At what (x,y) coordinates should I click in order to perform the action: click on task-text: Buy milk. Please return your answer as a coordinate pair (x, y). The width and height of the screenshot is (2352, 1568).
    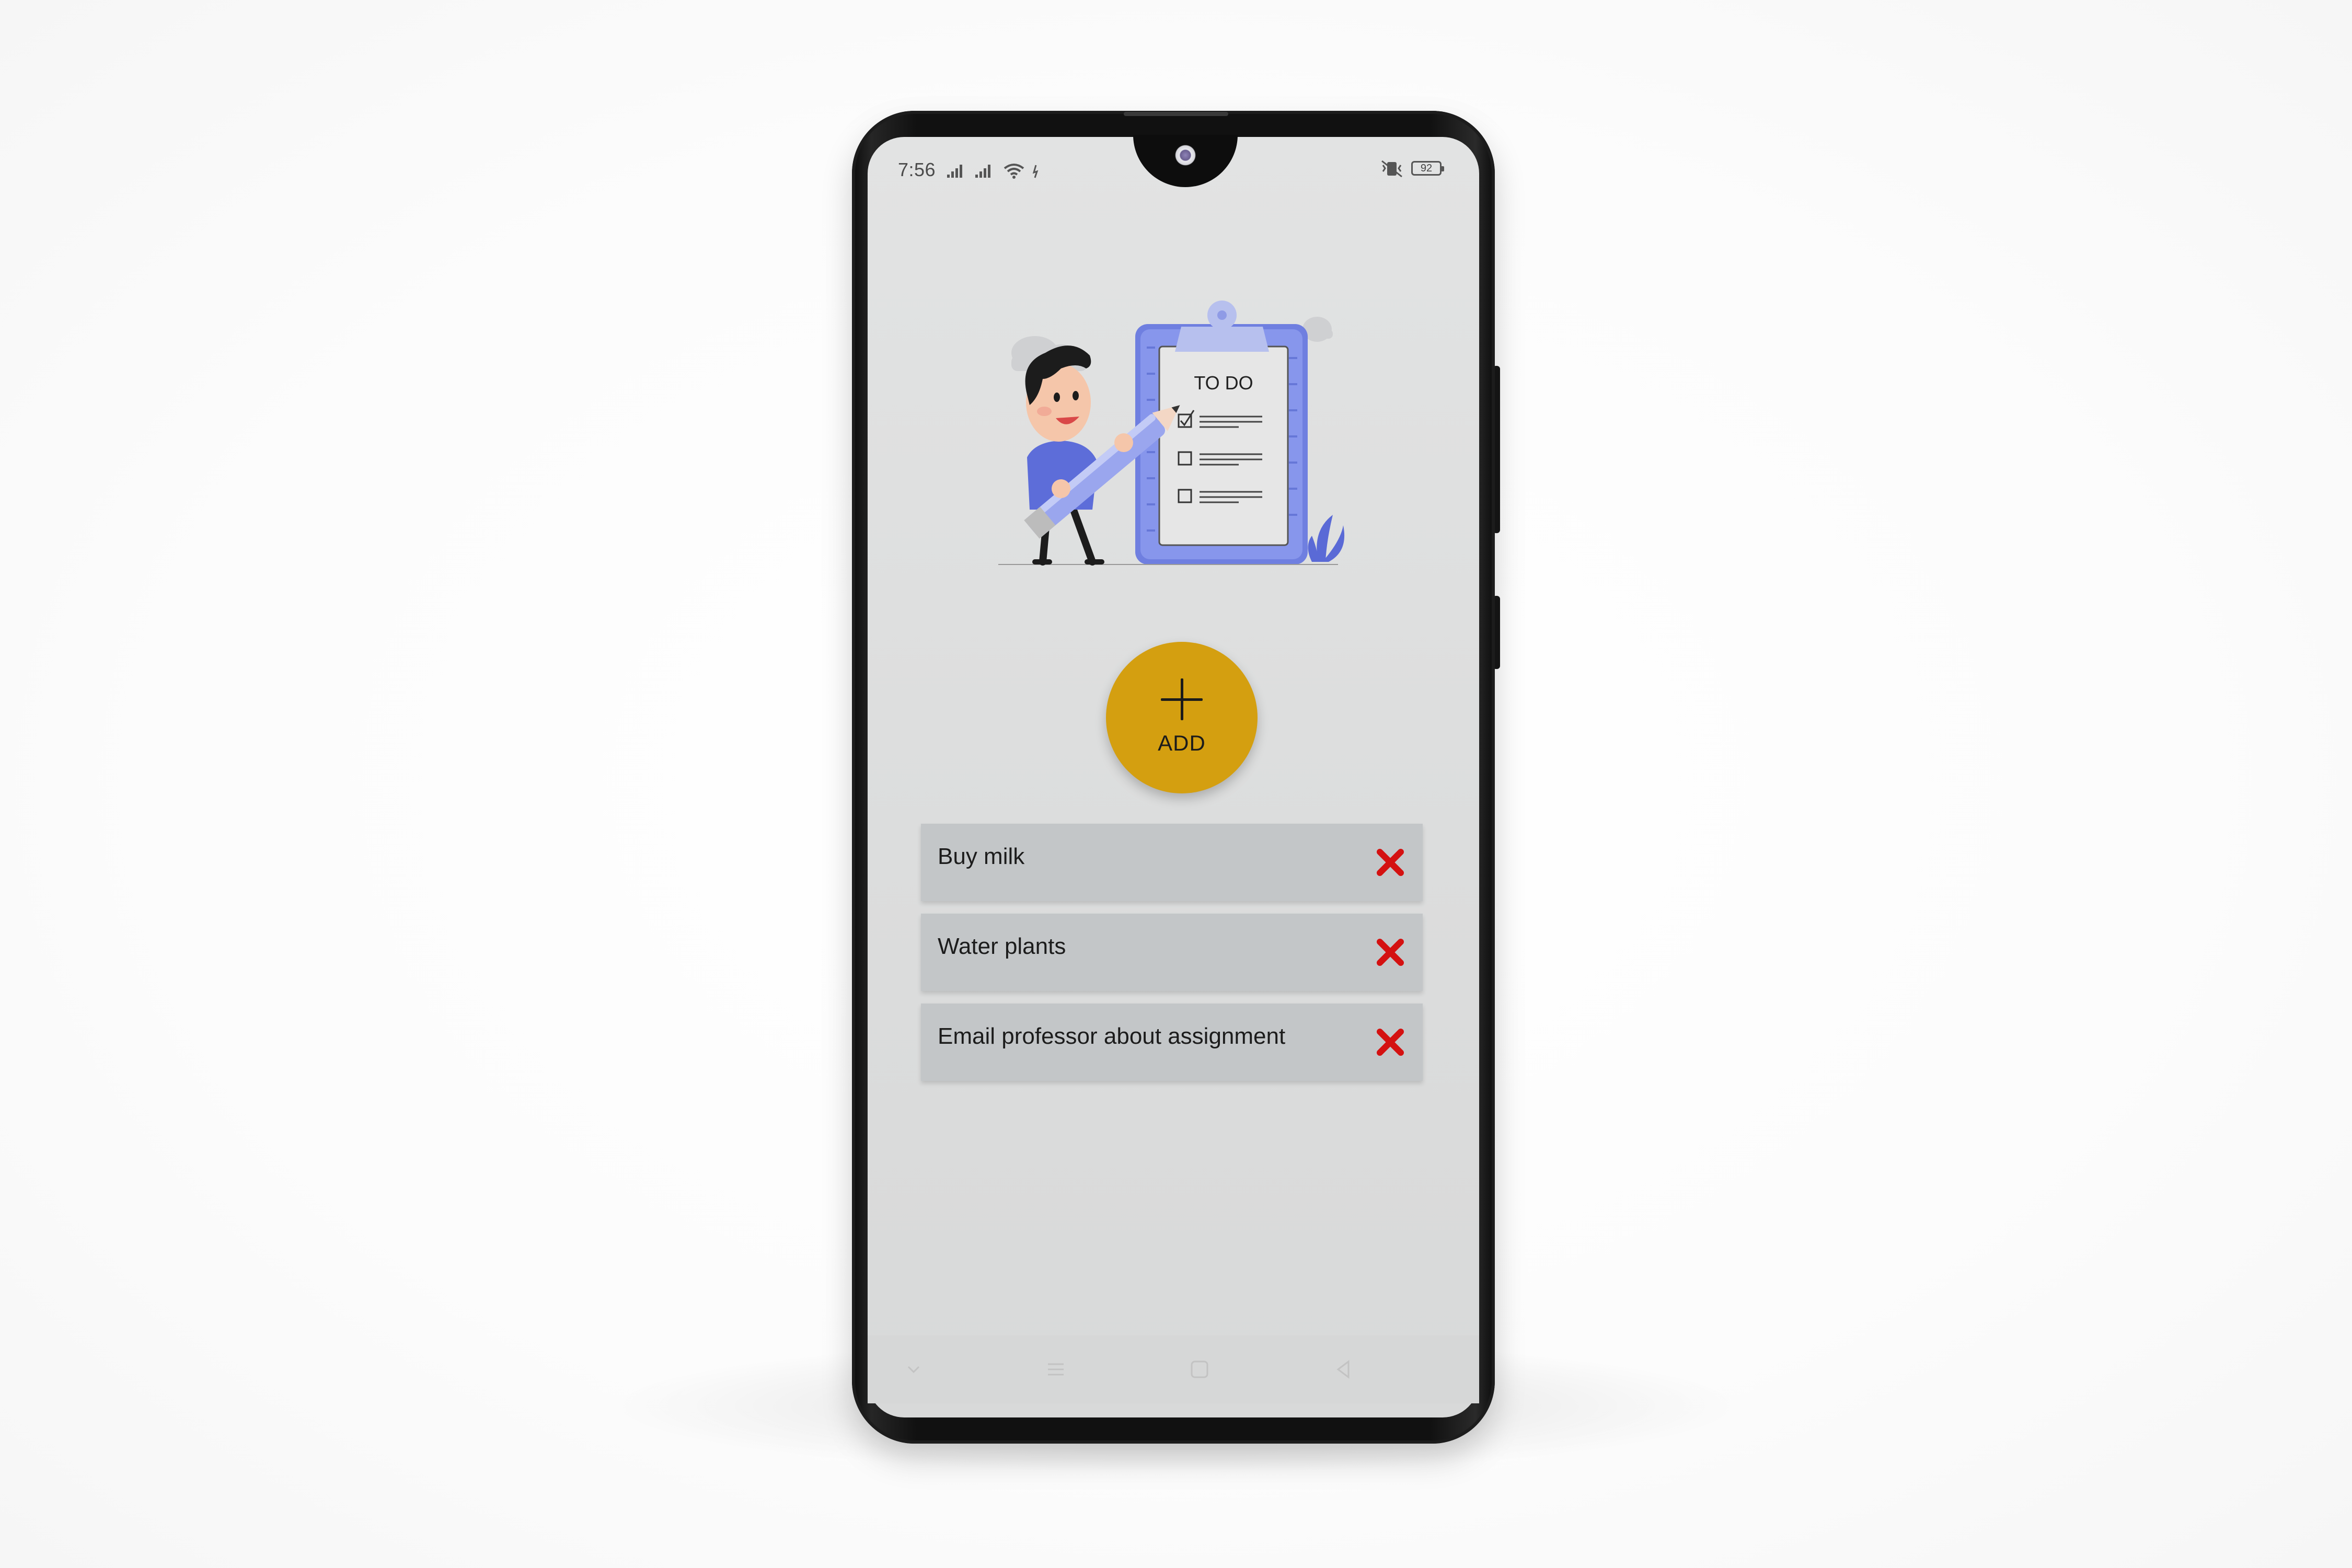
    Looking at the image, I should click on (981, 856).